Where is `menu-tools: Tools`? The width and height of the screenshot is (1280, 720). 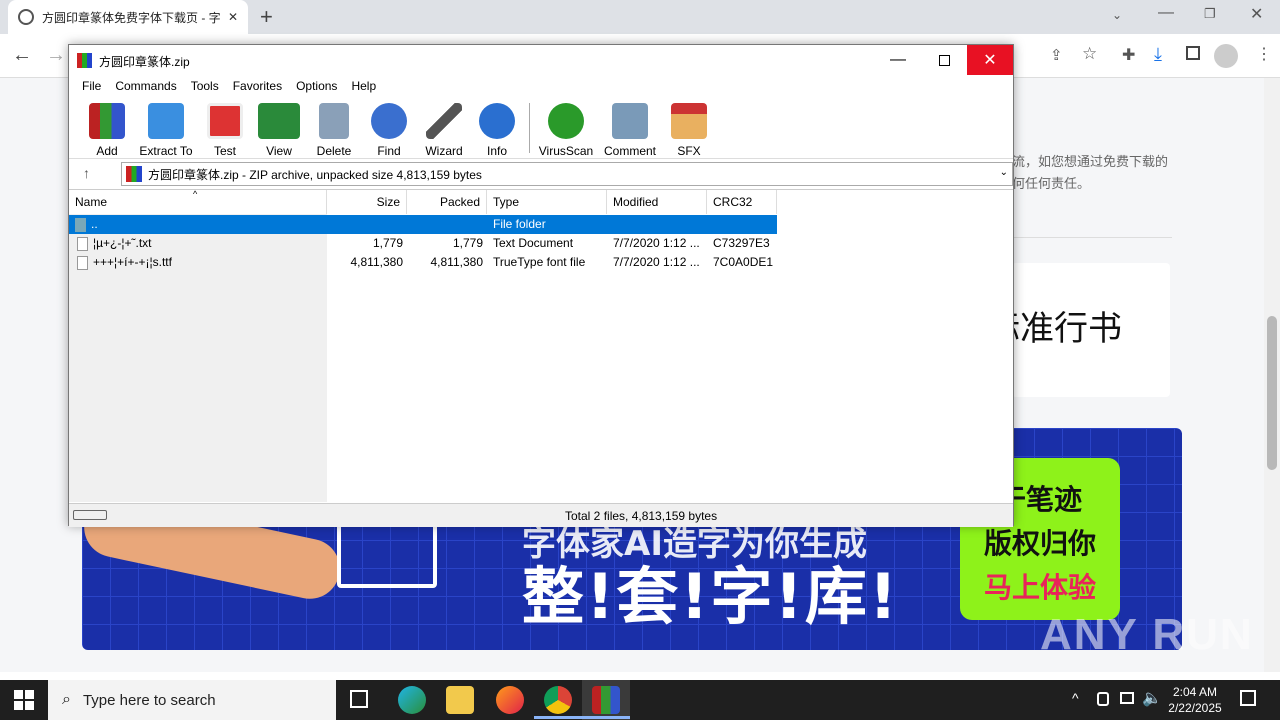 menu-tools: Tools is located at coordinates (205, 86).